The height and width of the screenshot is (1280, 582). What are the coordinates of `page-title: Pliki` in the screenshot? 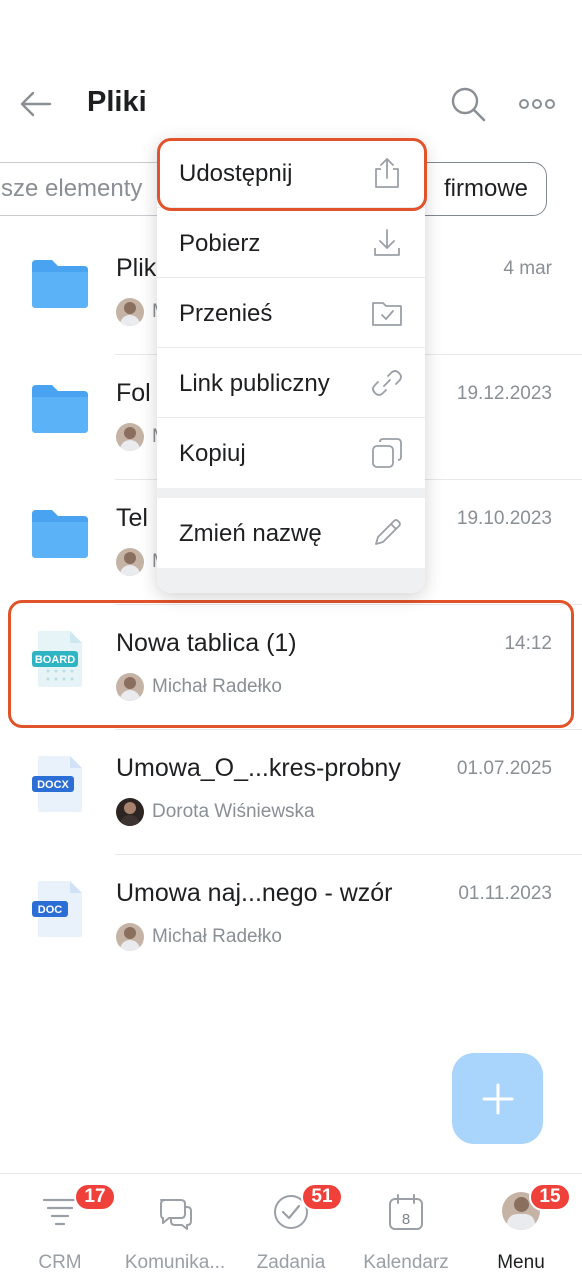 It's located at (117, 102).